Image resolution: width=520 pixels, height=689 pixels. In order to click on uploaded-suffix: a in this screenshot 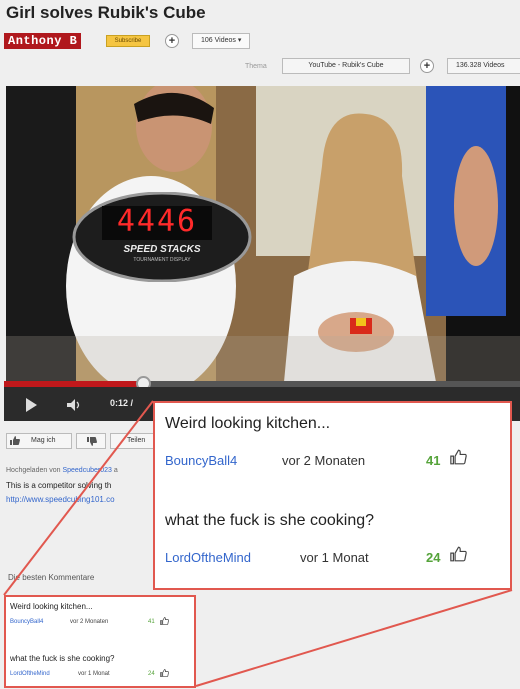, I will do `click(115, 470)`.